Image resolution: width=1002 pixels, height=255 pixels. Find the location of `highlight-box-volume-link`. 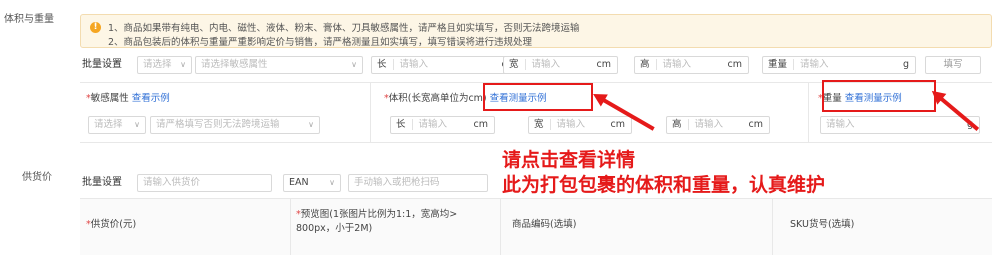

highlight-box-volume-link is located at coordinates (538, 97).